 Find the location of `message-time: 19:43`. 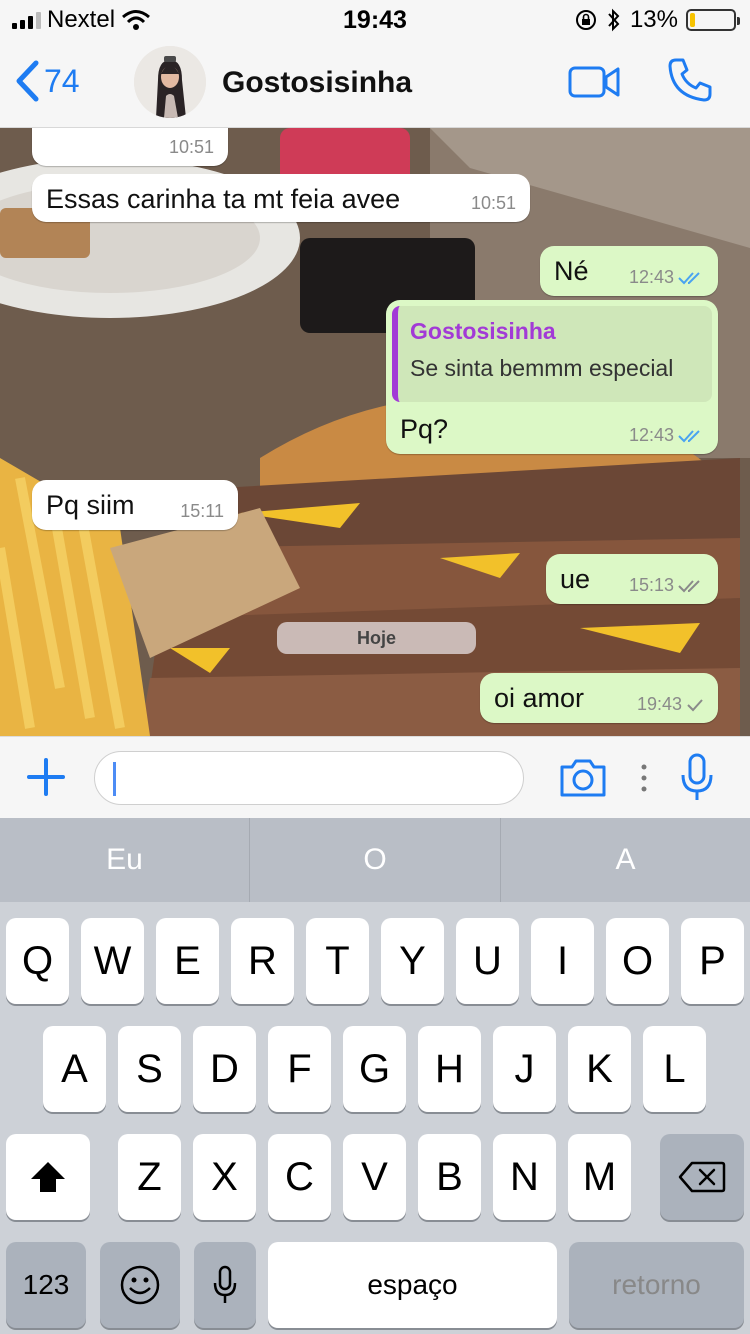

message-time: 19:43 is located at coordinates (659, 704).